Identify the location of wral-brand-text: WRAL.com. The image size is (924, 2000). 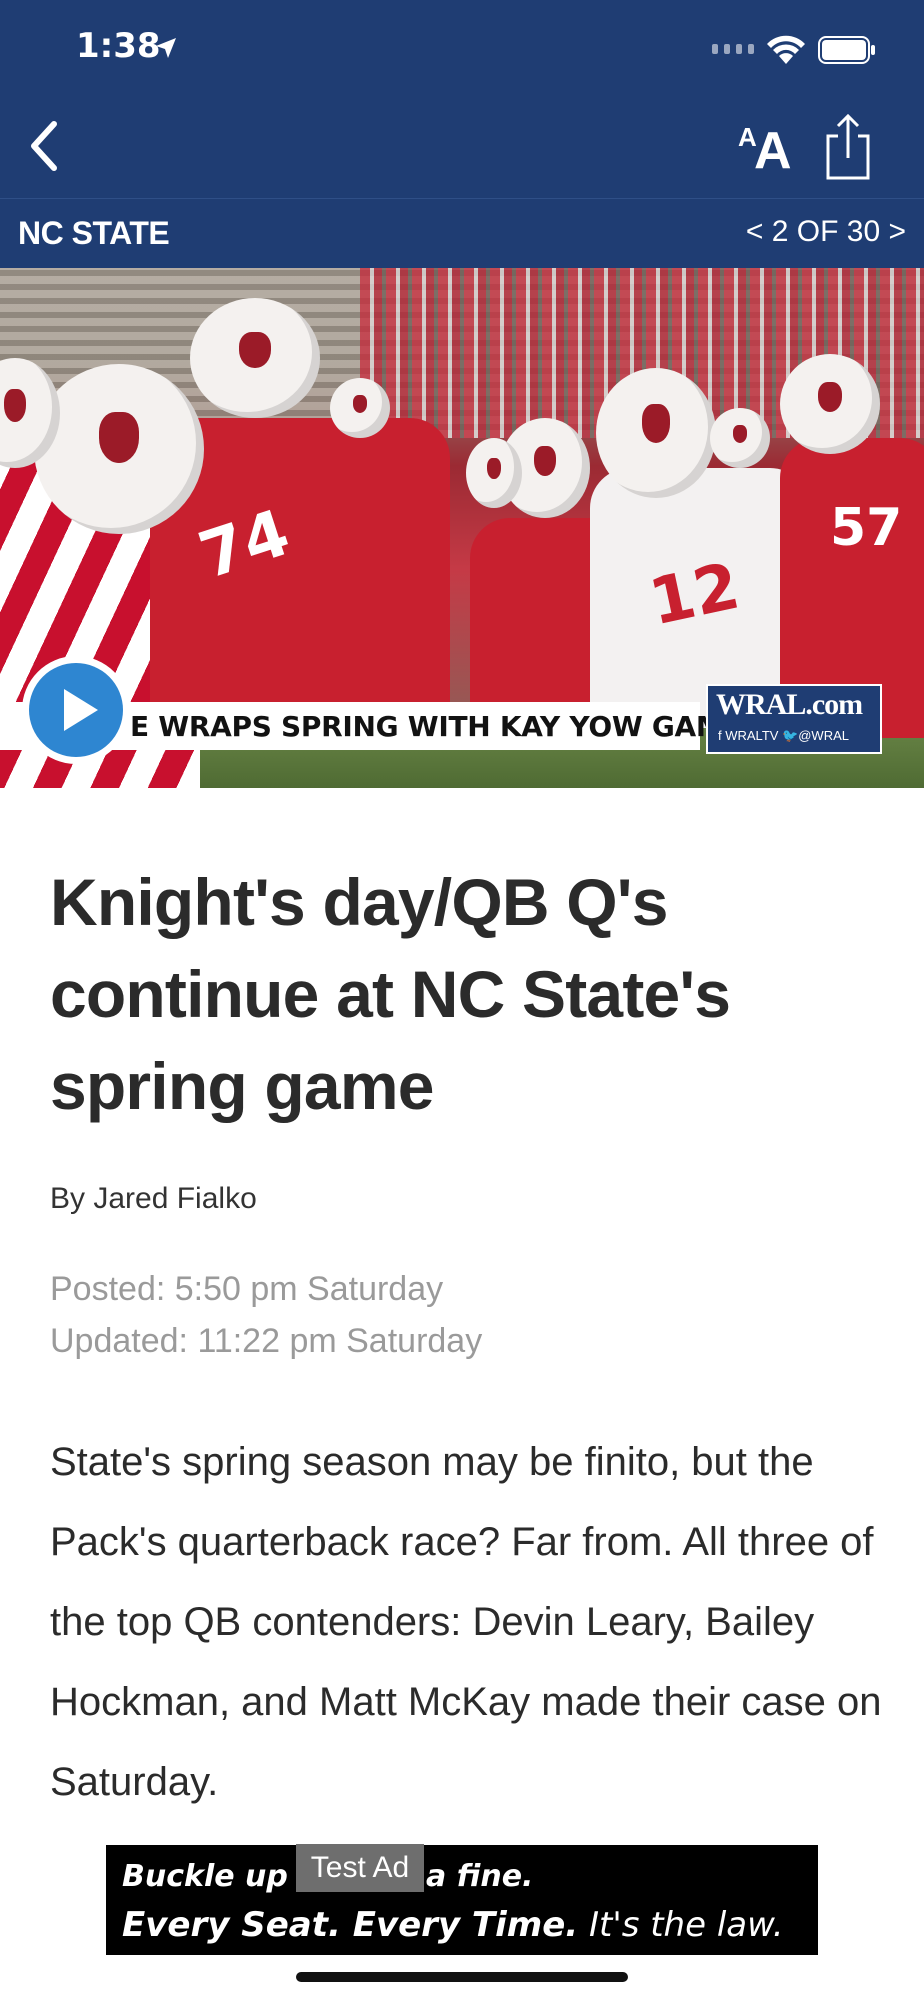
(789, 704).